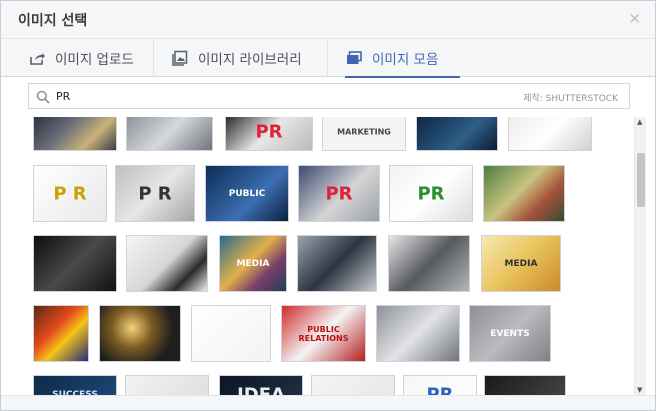 The width and height of the screenshot is (656, 411). I want to click on close-icon: ×, so click(634, 18).